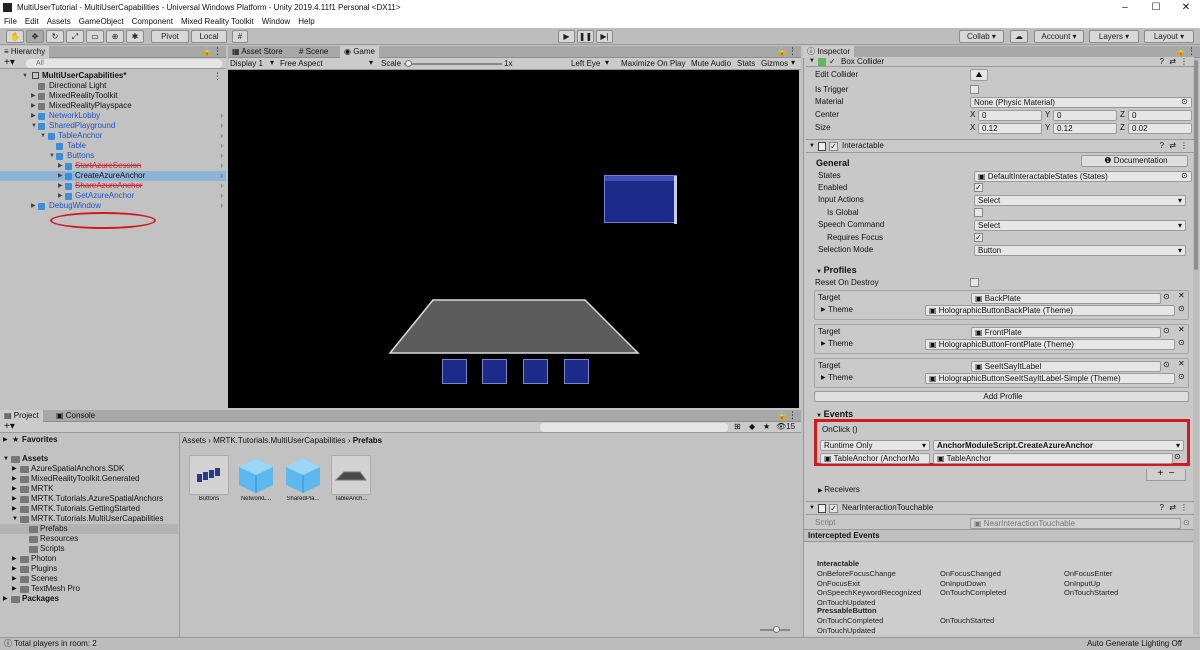 This screenshot has height=650, width=1200. What do you see at coordinates (89, 559) in the screenshot?
I see `folder-row: ▶ Photon` at bounding box center [89, 559].